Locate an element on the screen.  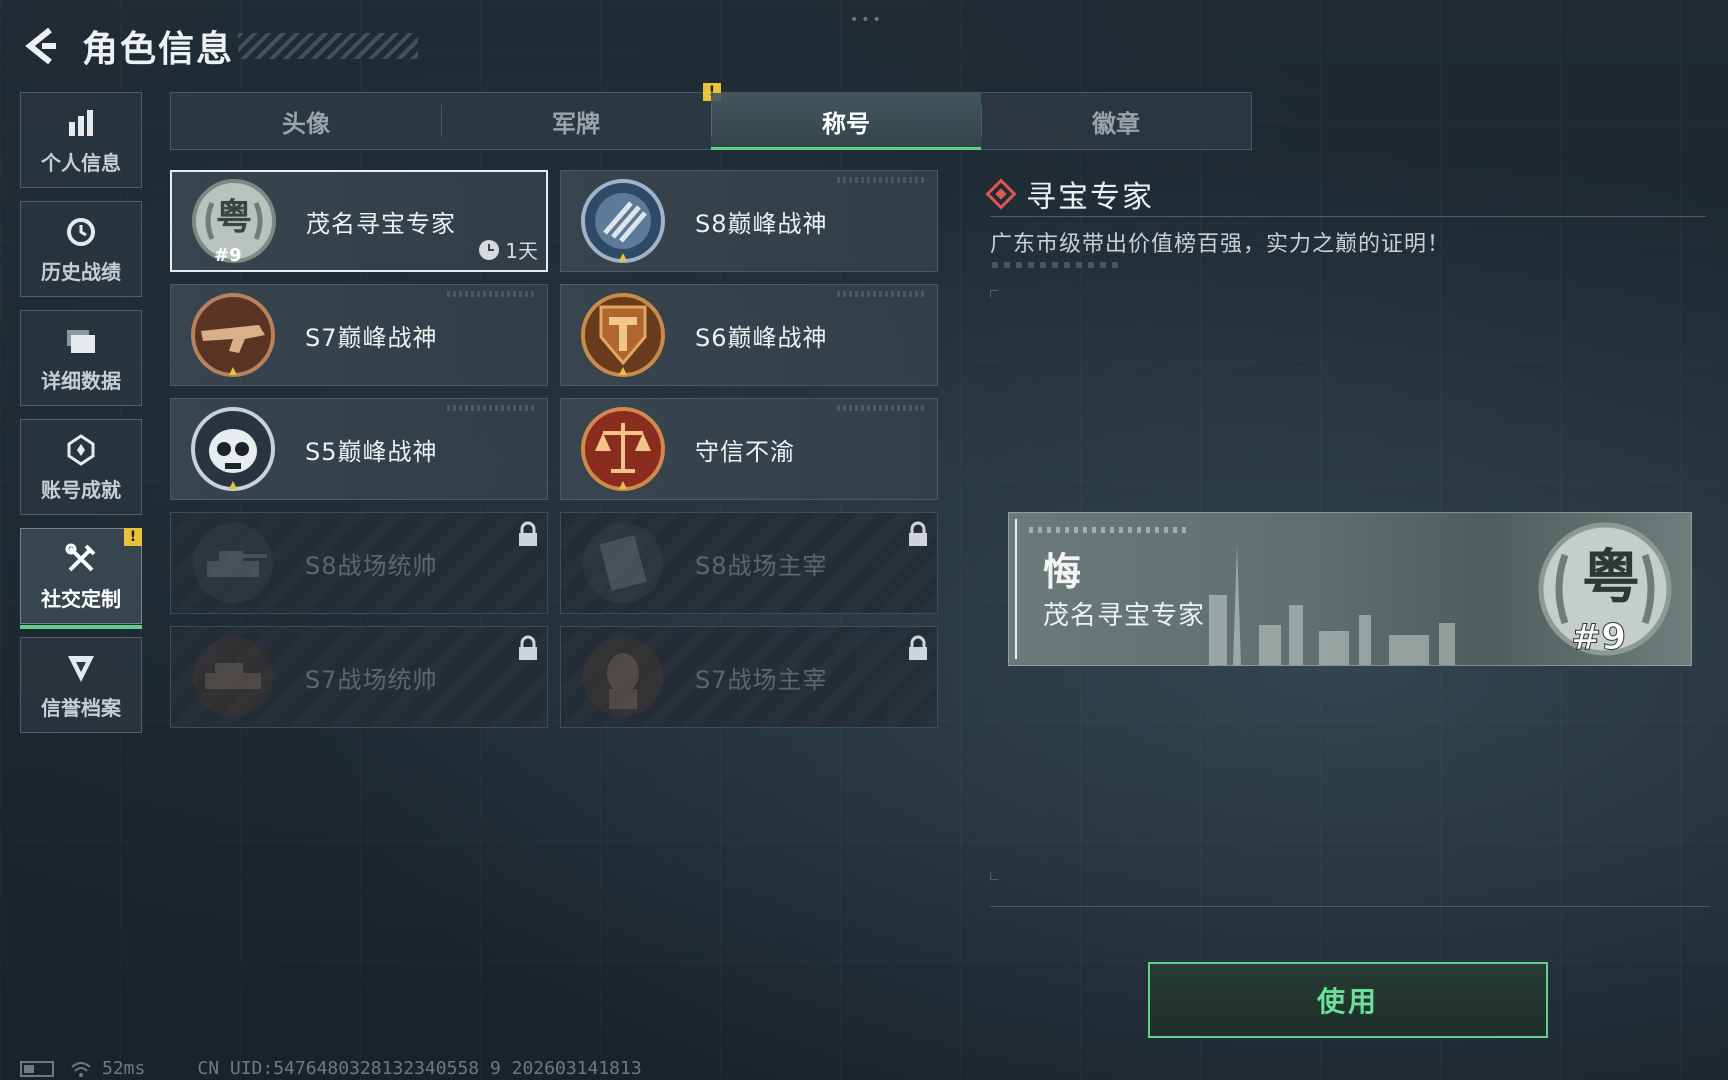
sidebar: 个人信息 历史战绩 详细数据 账号成就 ! 社交定制 信誉档案 is located at coordinates (82, 419).